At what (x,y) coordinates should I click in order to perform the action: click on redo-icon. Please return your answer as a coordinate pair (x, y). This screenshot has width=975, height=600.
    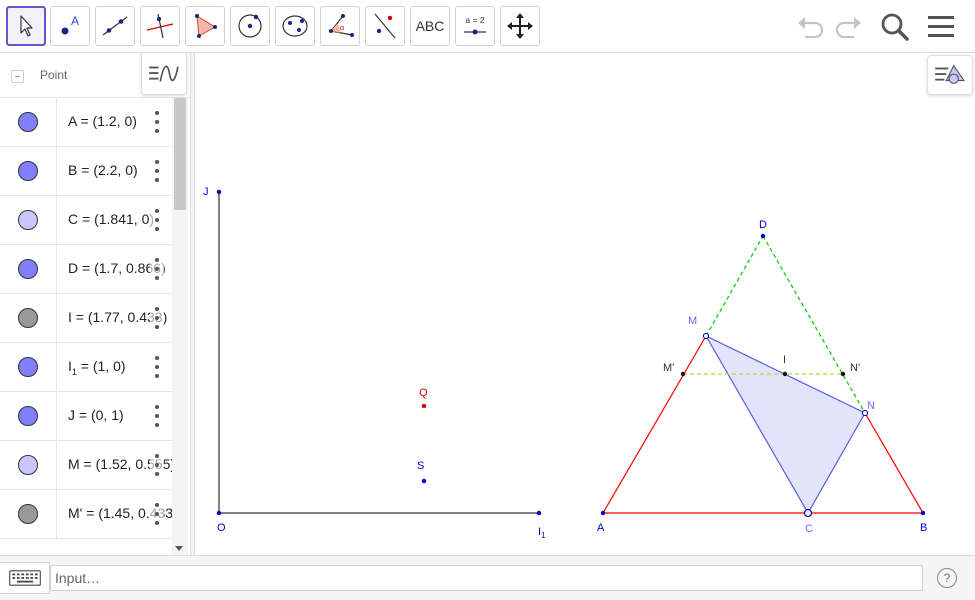
    Looking at the image, I should click on (848, 28).